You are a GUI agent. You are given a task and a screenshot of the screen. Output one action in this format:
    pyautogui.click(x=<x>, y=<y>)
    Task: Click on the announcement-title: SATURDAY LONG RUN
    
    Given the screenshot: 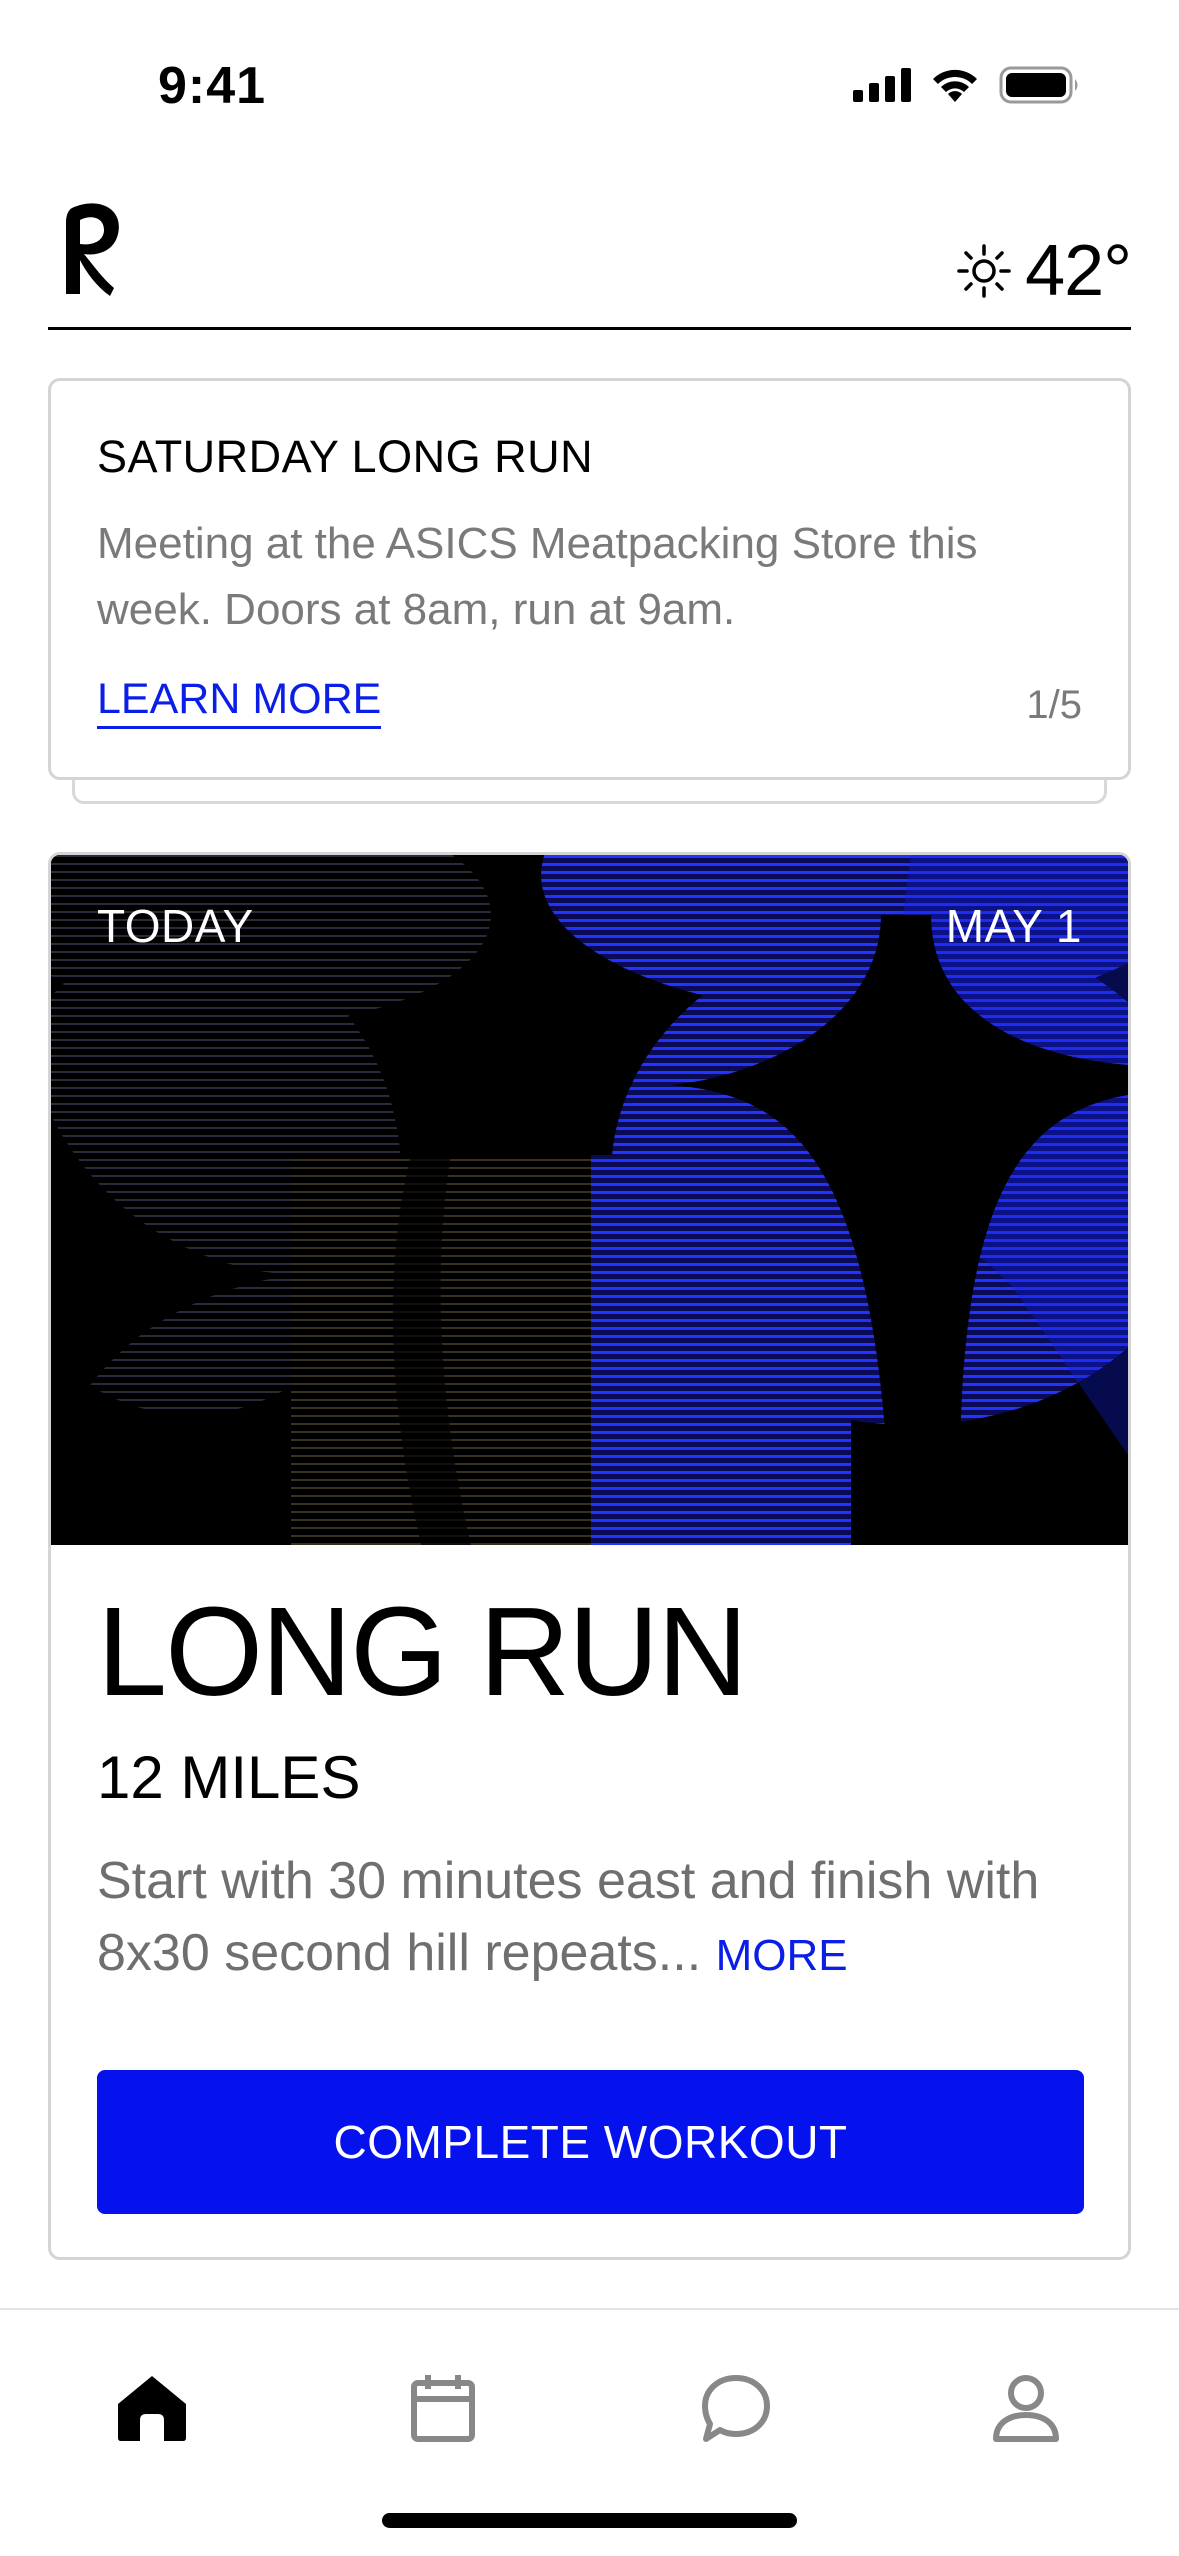 What is the action you would take?
    pyautogui.click(x=345, y=456)
    